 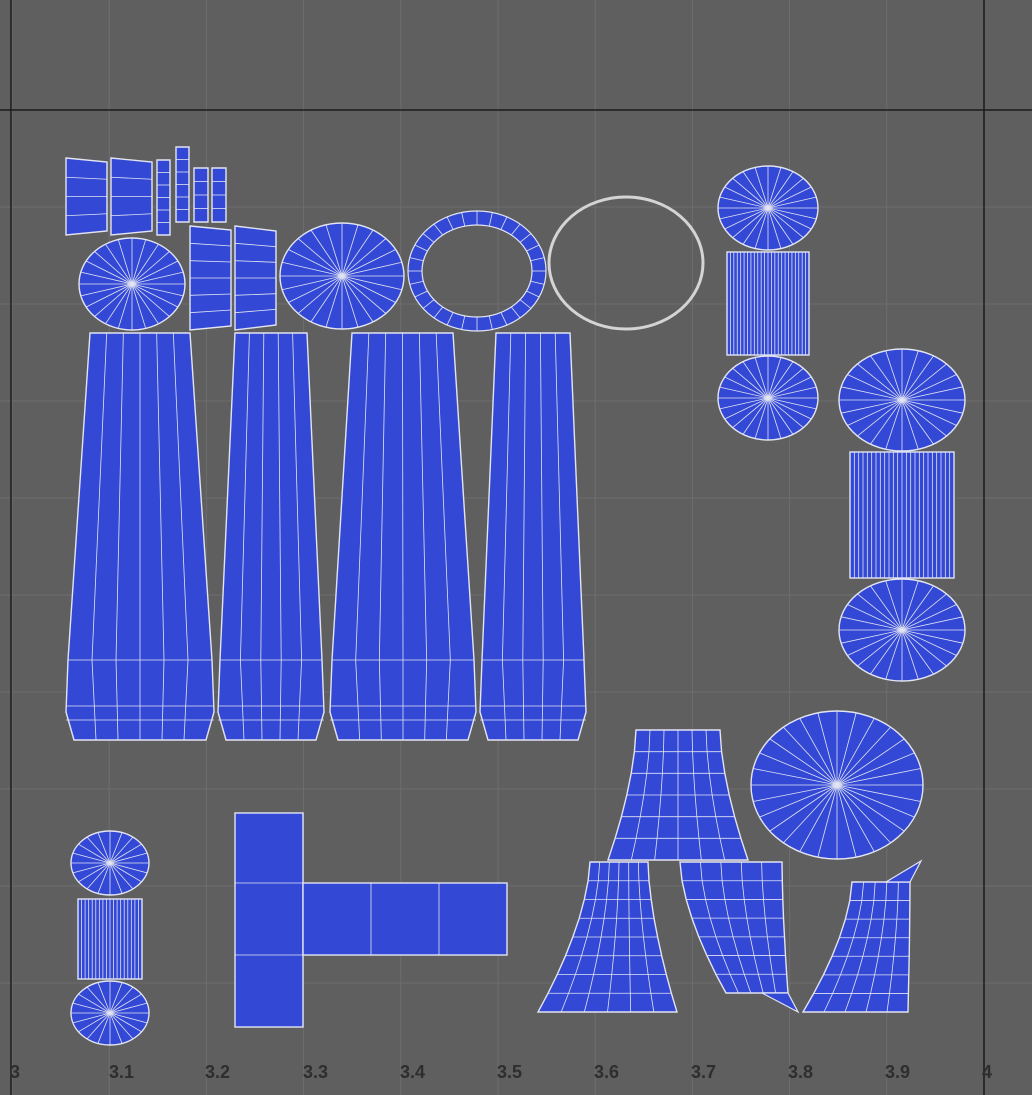 I want to click on tick-label-3: 3, so click(x=15, y=1072).